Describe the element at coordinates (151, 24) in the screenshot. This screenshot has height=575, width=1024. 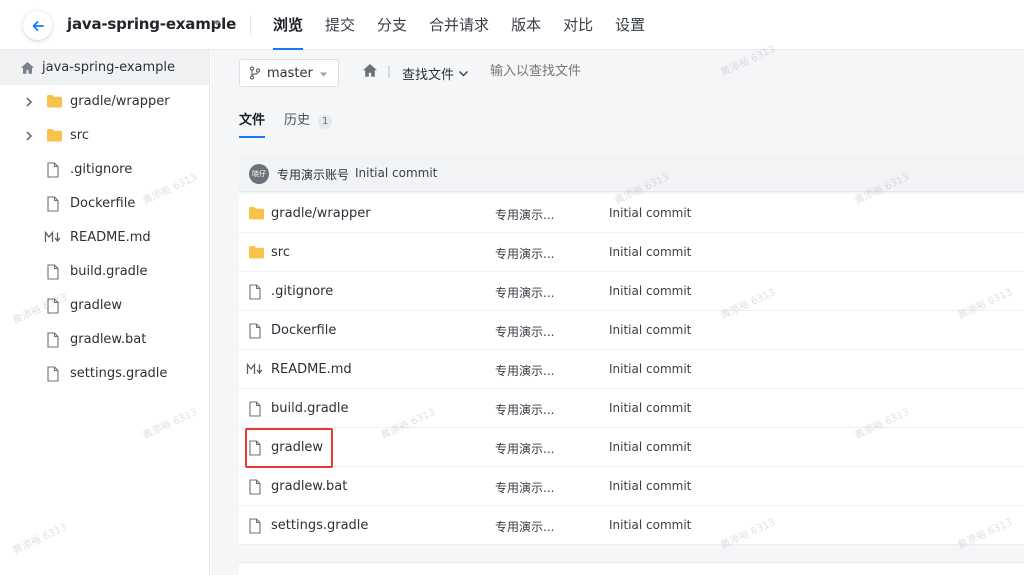
I see `repo-name: java-spring-example` at that location.